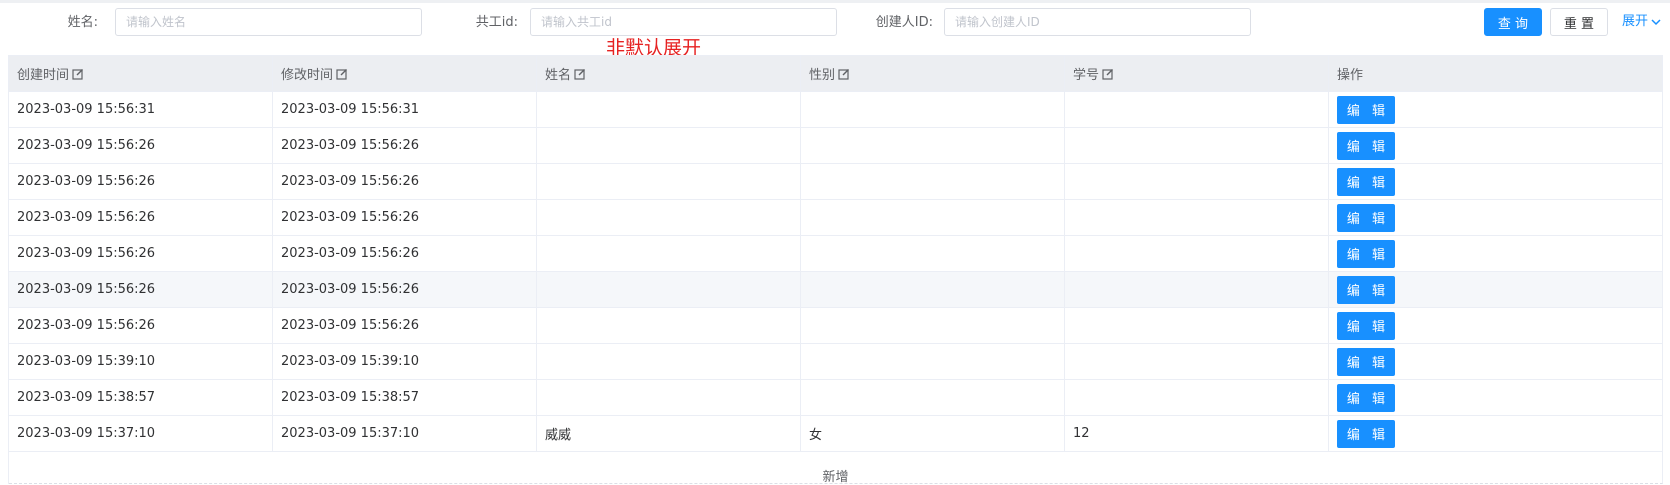 The width and height of the screenshot is (1670, 485). Describe the element at coordinates (405, 433) in the screenshot. I see `cell-modified: 2023-03-09 15:37:10` at that location.